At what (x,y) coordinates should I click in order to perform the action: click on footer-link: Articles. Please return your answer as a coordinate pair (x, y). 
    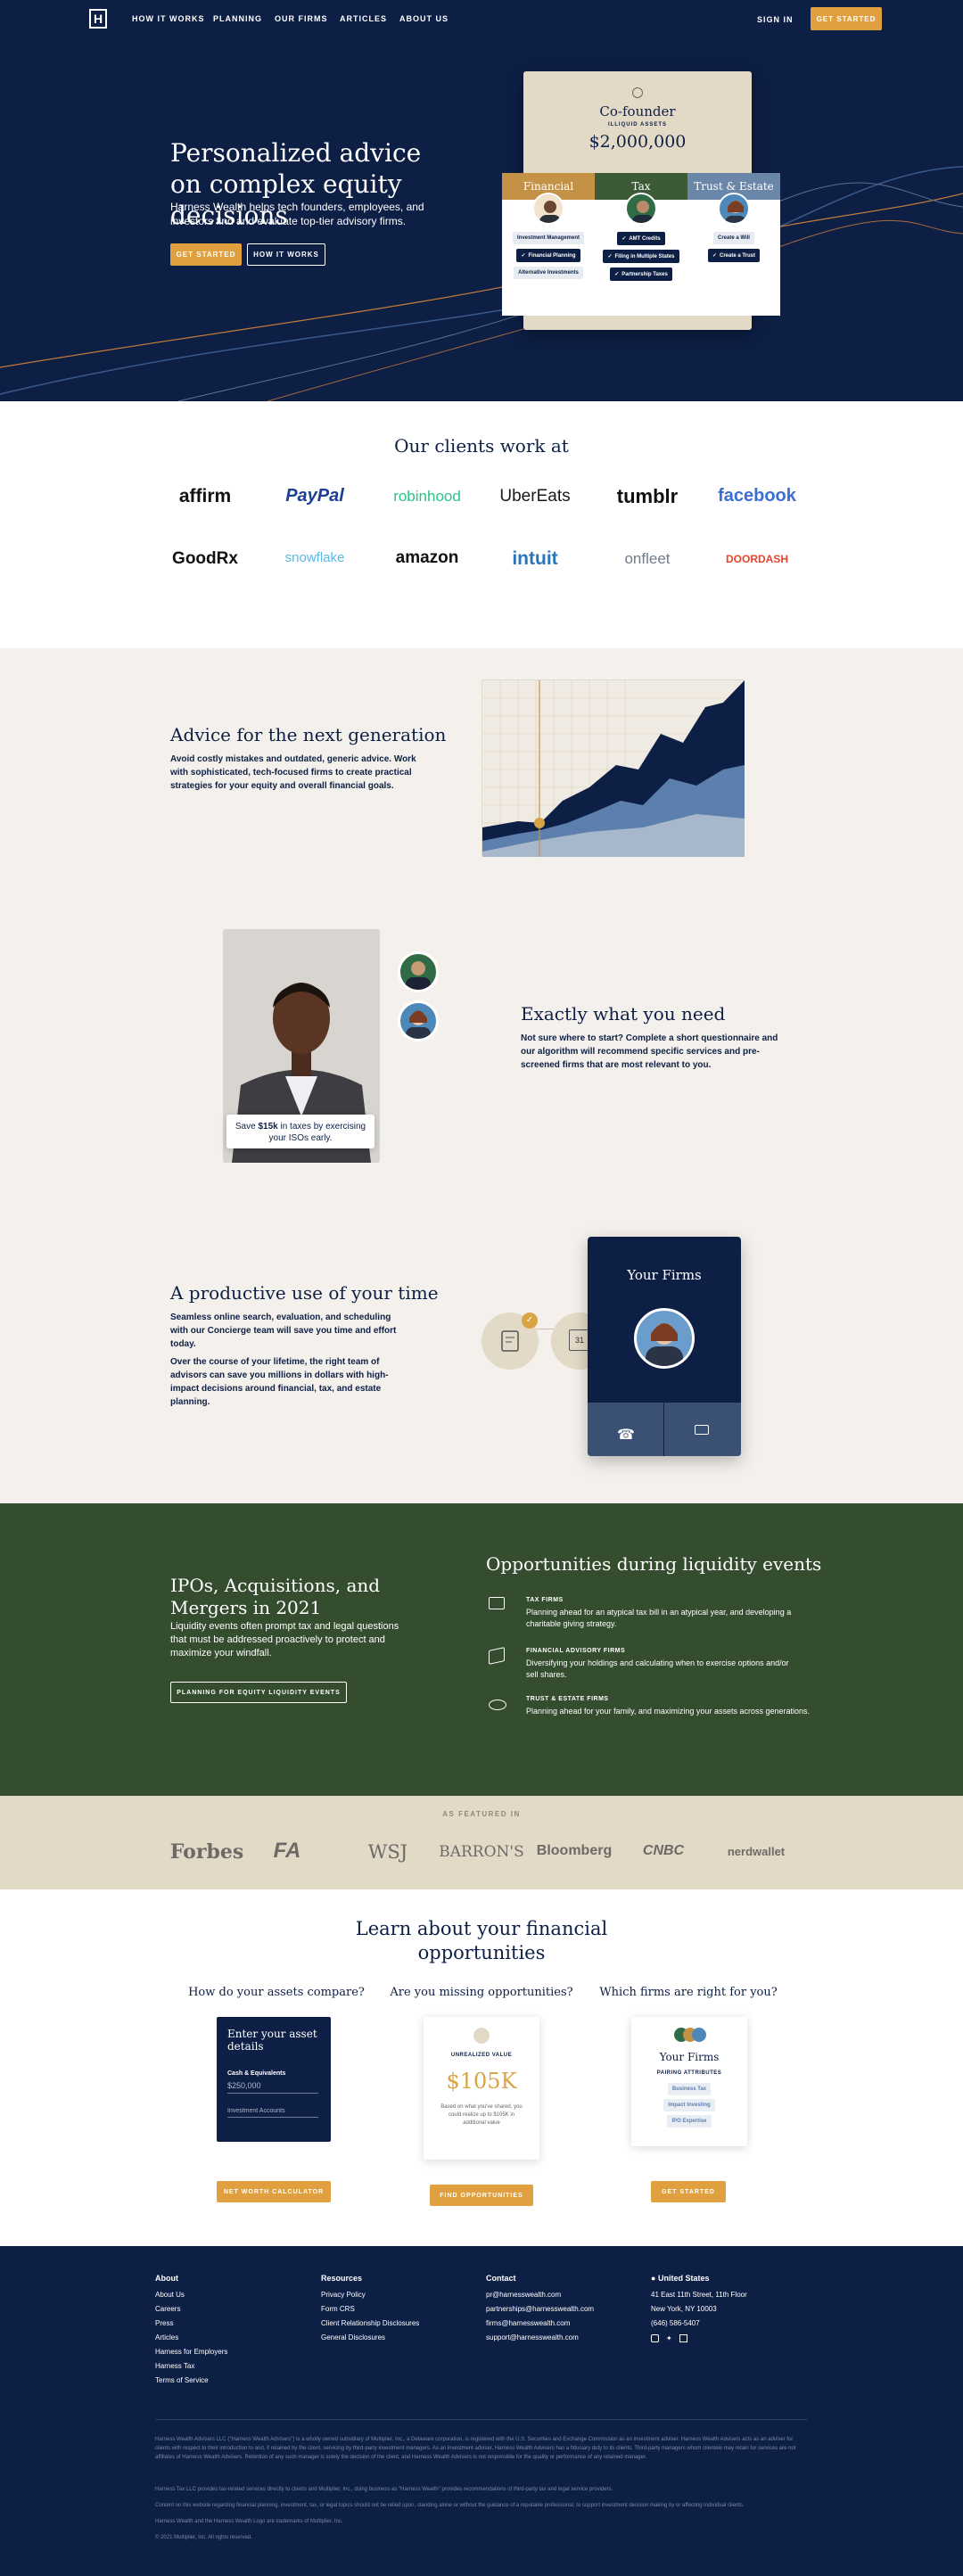
    Looking at the image, I should click on (222, 2338).